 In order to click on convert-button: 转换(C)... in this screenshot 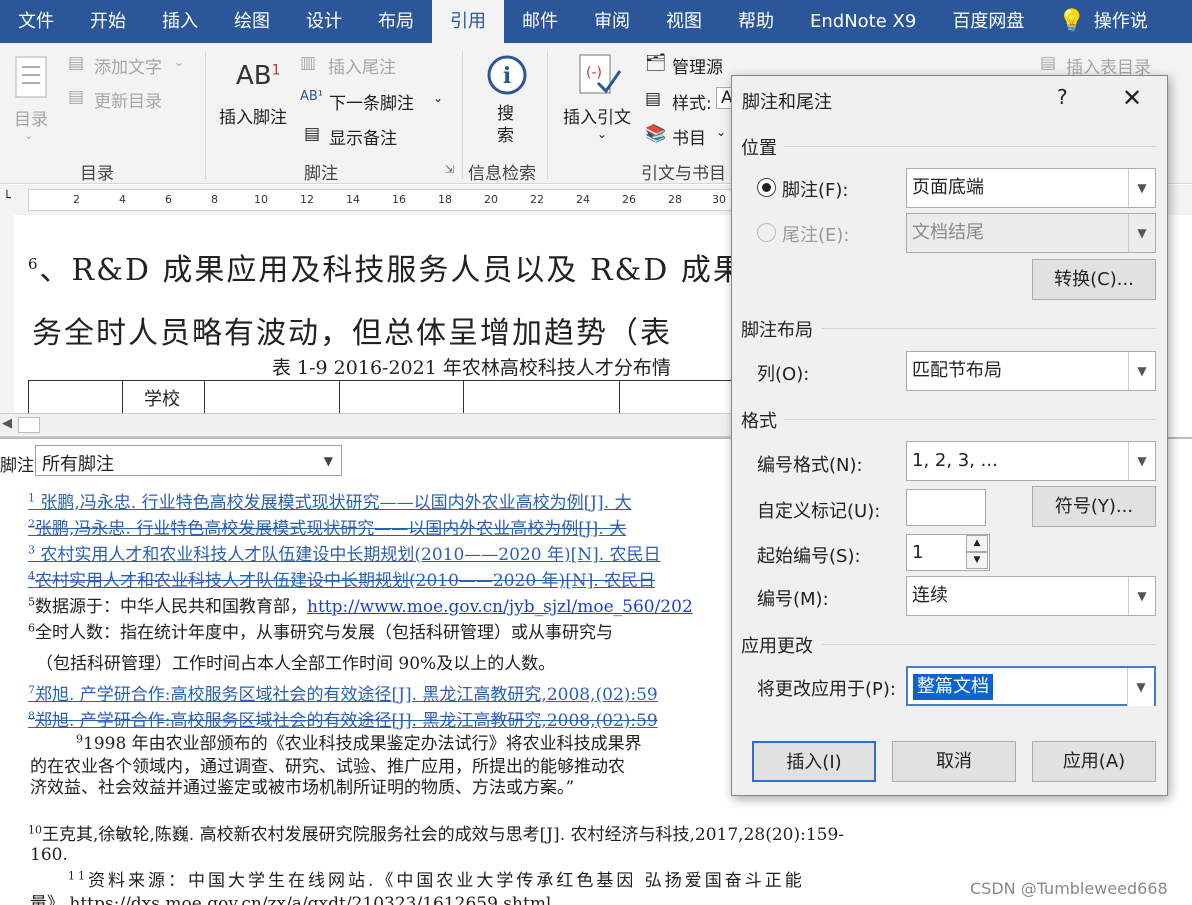, I will do `click(1094, 279)`.